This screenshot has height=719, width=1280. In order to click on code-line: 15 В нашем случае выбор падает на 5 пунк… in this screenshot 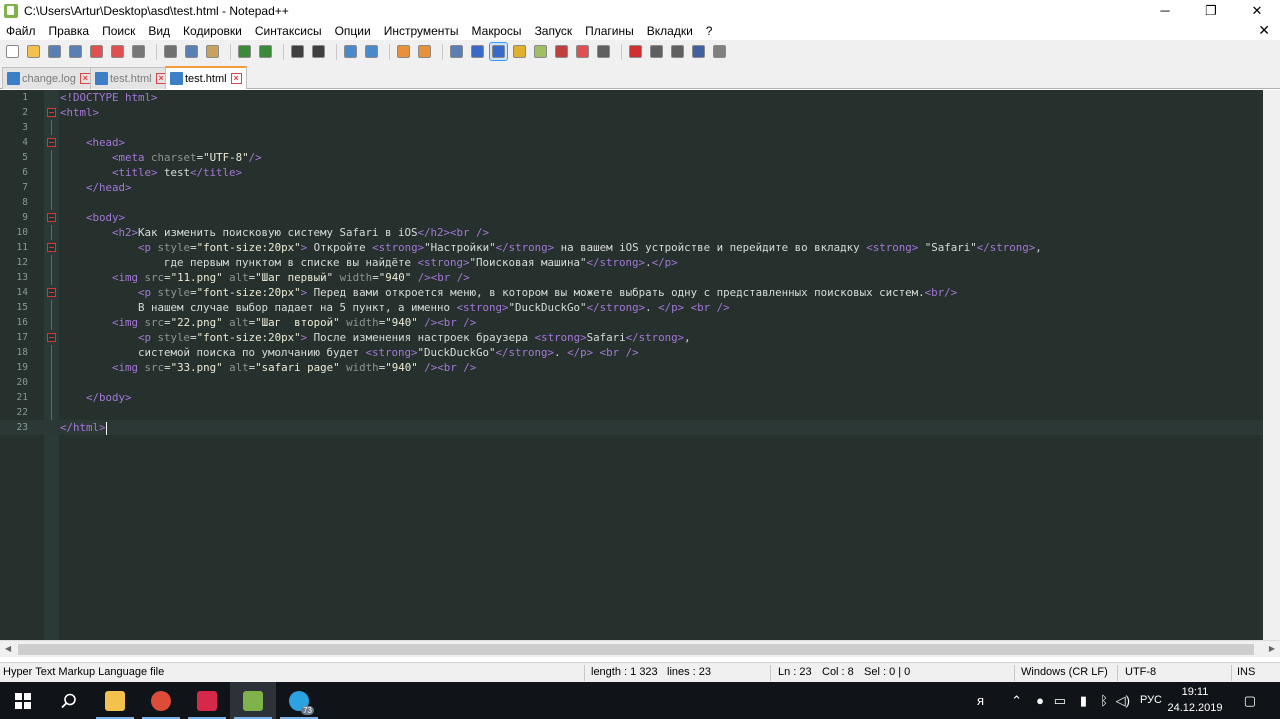, I will do `click(640, 307)`.